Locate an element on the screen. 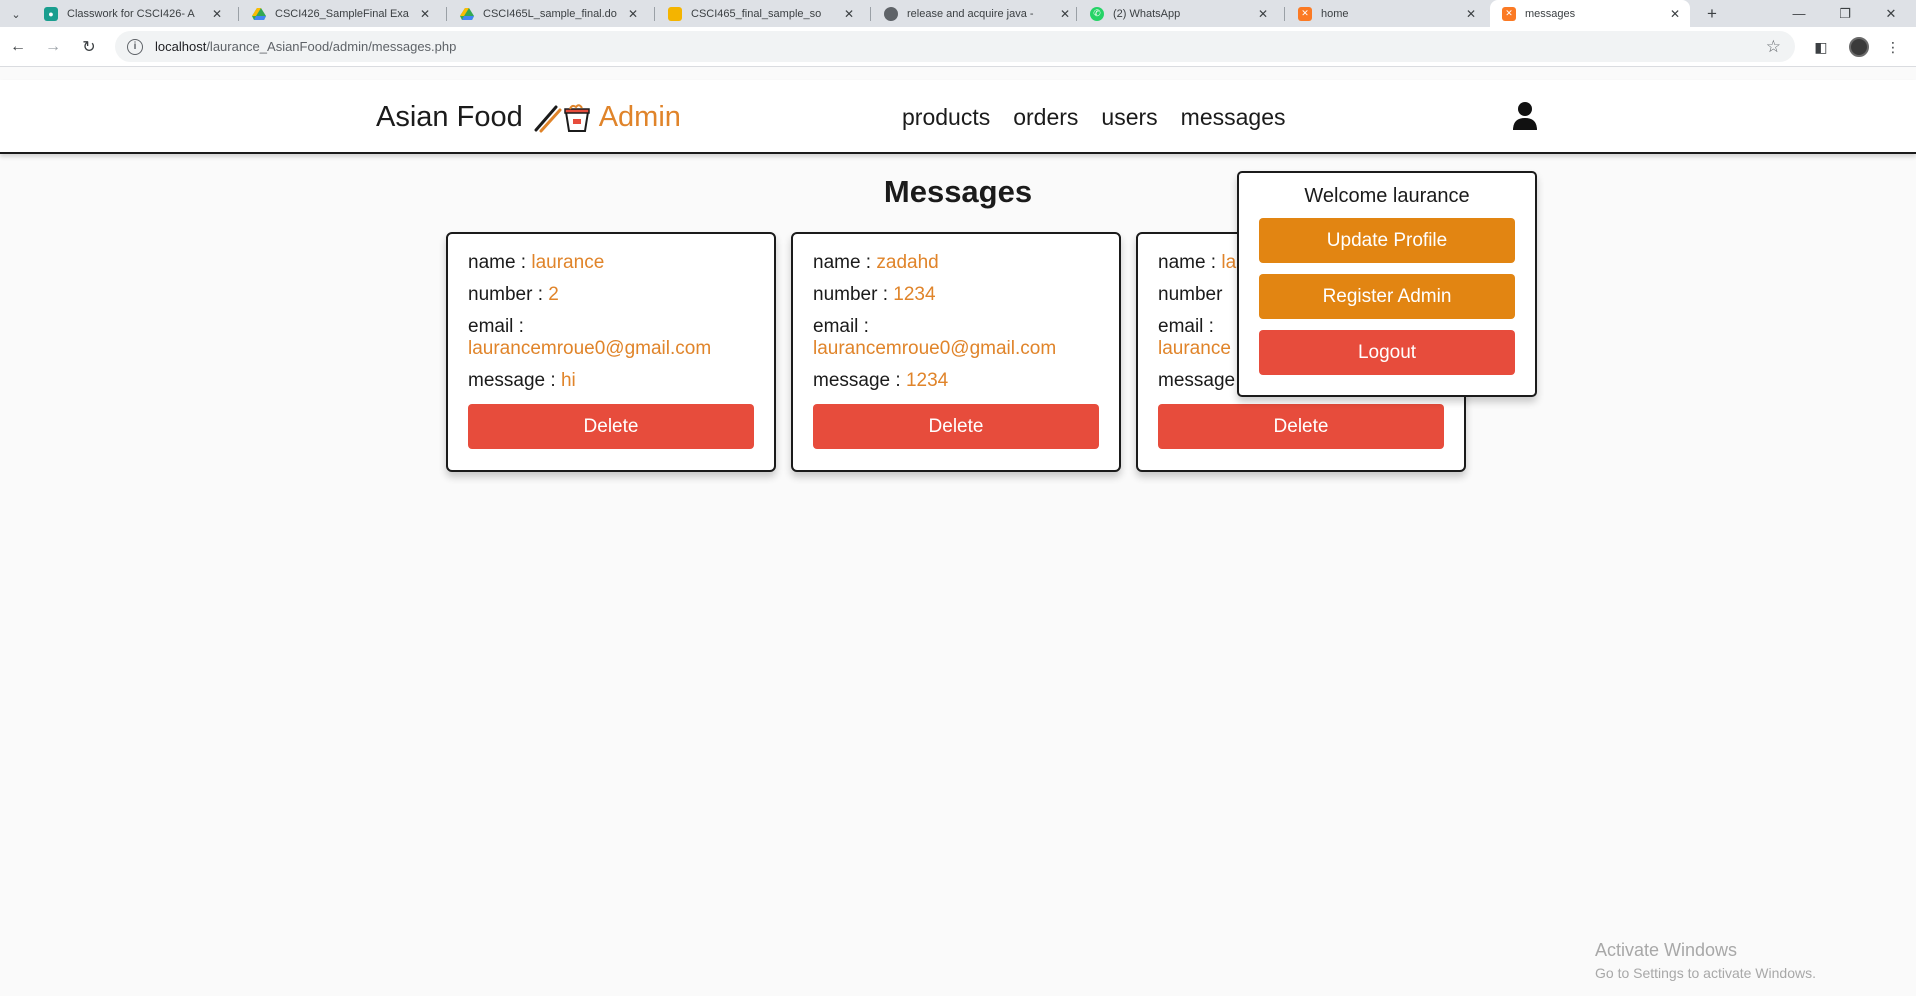 The image size is (1916, 996). activate-windows-hint: Go to Settings to activate Windows. is located at coordinates (1705, 973).